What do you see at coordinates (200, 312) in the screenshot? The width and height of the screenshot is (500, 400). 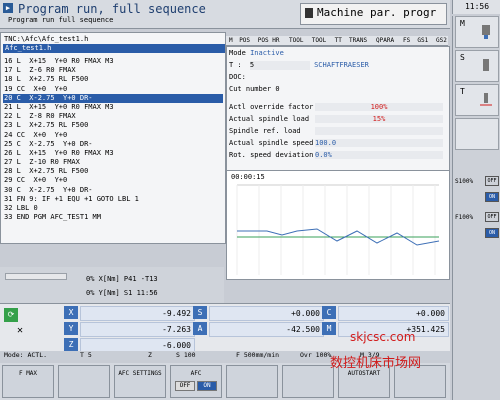 I see `axis-s-label: S` at bounding box center [200, 312].